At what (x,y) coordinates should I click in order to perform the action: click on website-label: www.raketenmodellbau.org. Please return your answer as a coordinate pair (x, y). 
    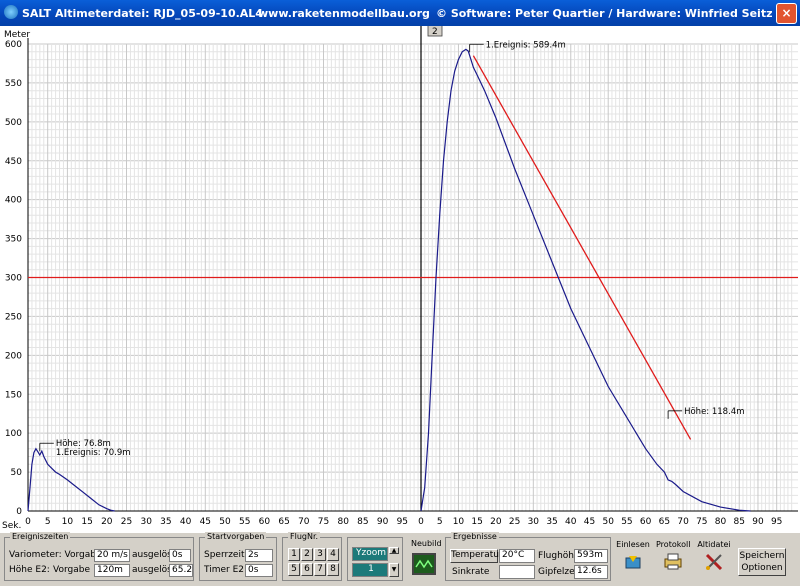
    Looking at the image, I should click on (344, 13).